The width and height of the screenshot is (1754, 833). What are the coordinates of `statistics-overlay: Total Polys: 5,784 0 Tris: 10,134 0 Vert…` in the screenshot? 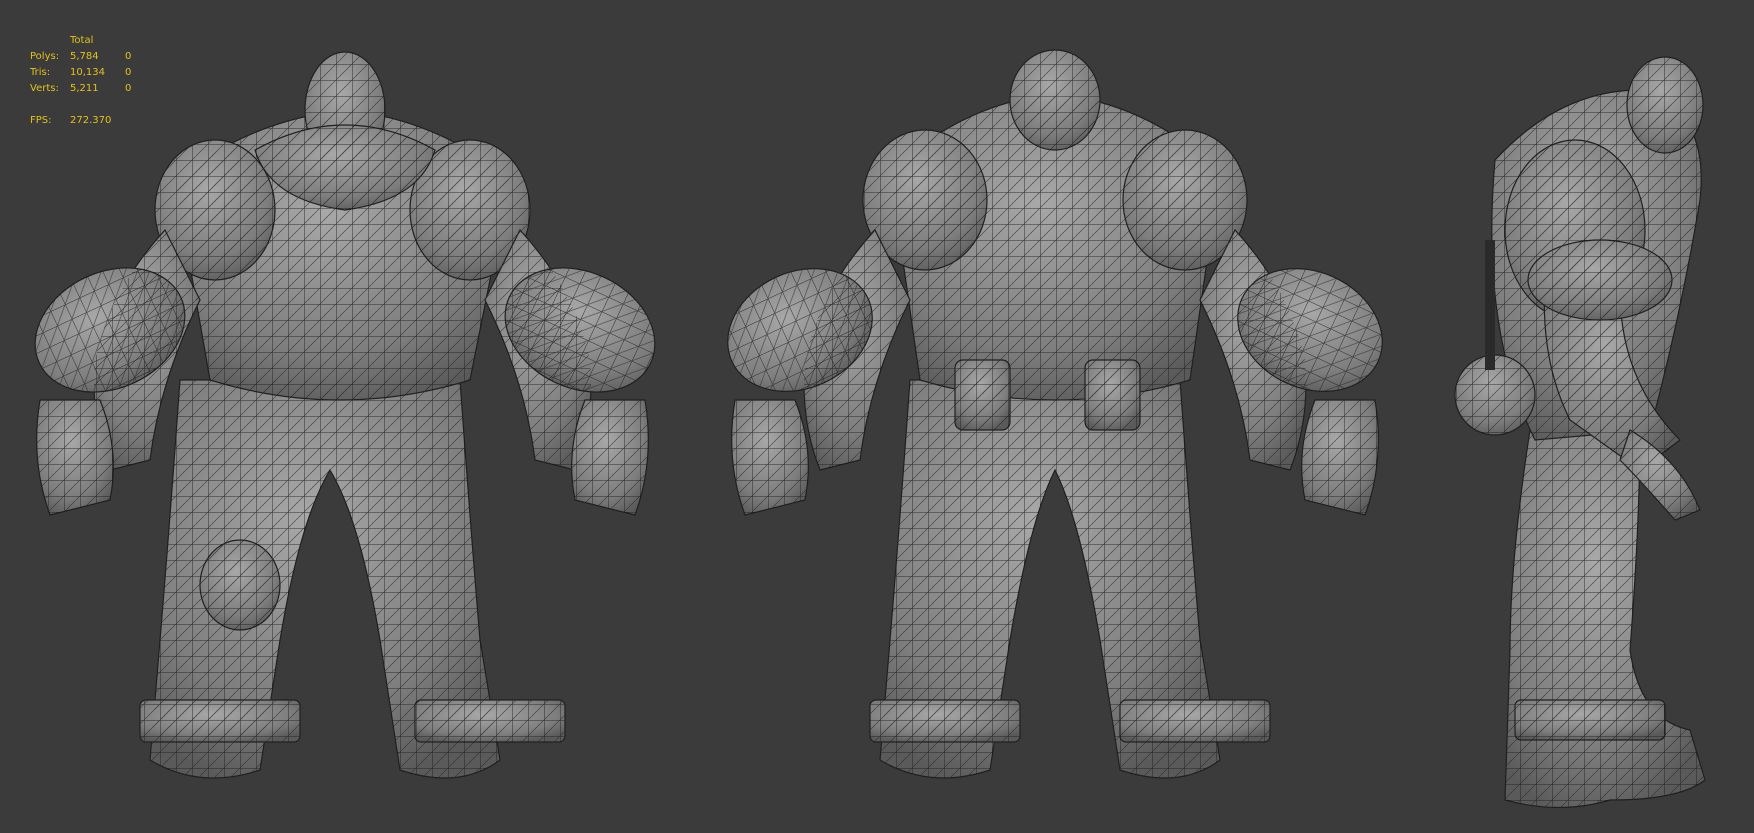 It's located at (87, 81).